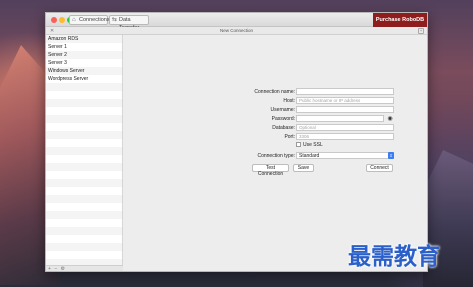  Describe the element at coordinates (84, 71) in the screenshot. I see `sidebar-item-windows-server: Windows Server` at that location.